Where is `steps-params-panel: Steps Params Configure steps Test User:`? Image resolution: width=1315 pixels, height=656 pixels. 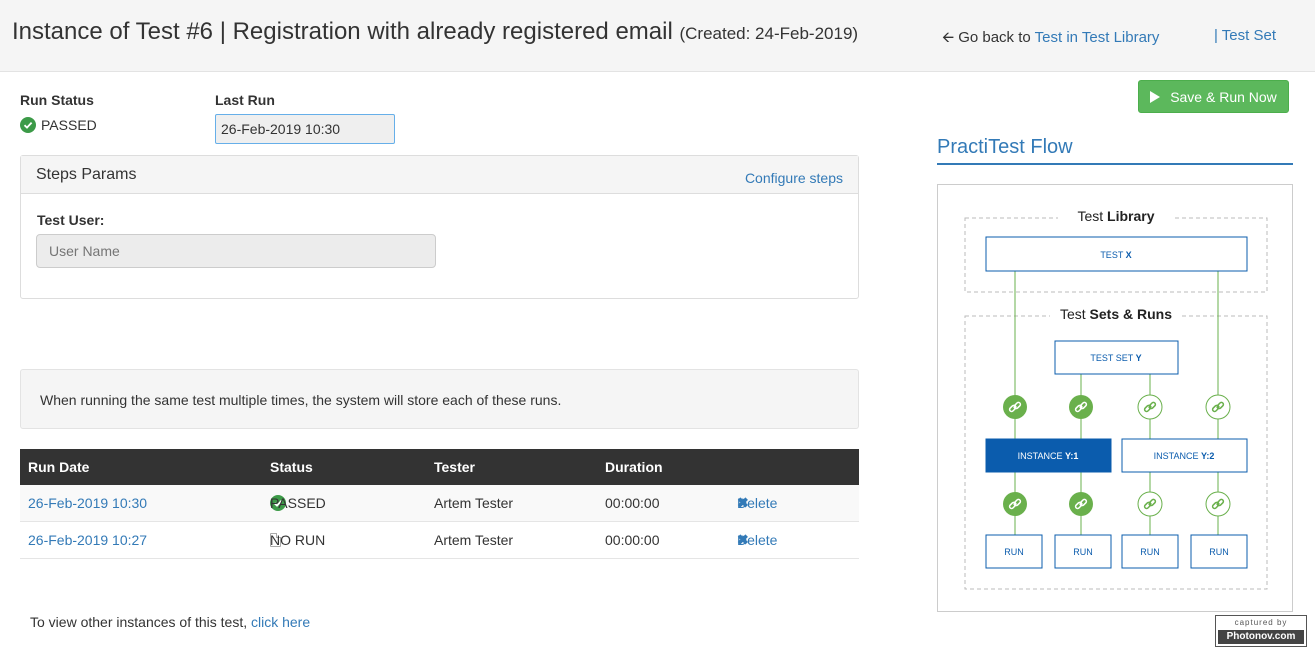 steps-params-panel: Steps Params Configure steps Test User: is located at coordinates (439, 227).